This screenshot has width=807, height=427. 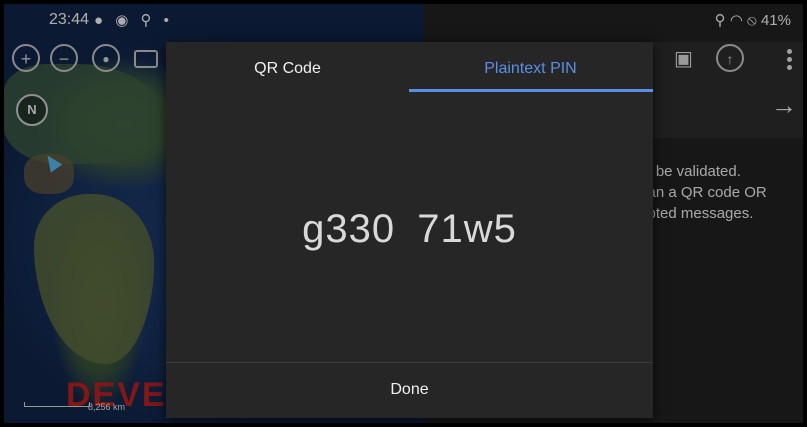 I want to click on dialog-tabs: QR Code Plaintext PIN, so click(x=409, y=67).